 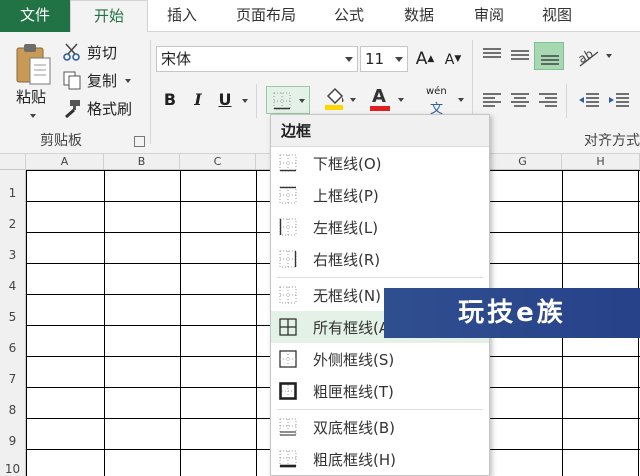 I want to click on menu-item-bottom-double-border: 双底框线(B), so click(x=380, y=427).